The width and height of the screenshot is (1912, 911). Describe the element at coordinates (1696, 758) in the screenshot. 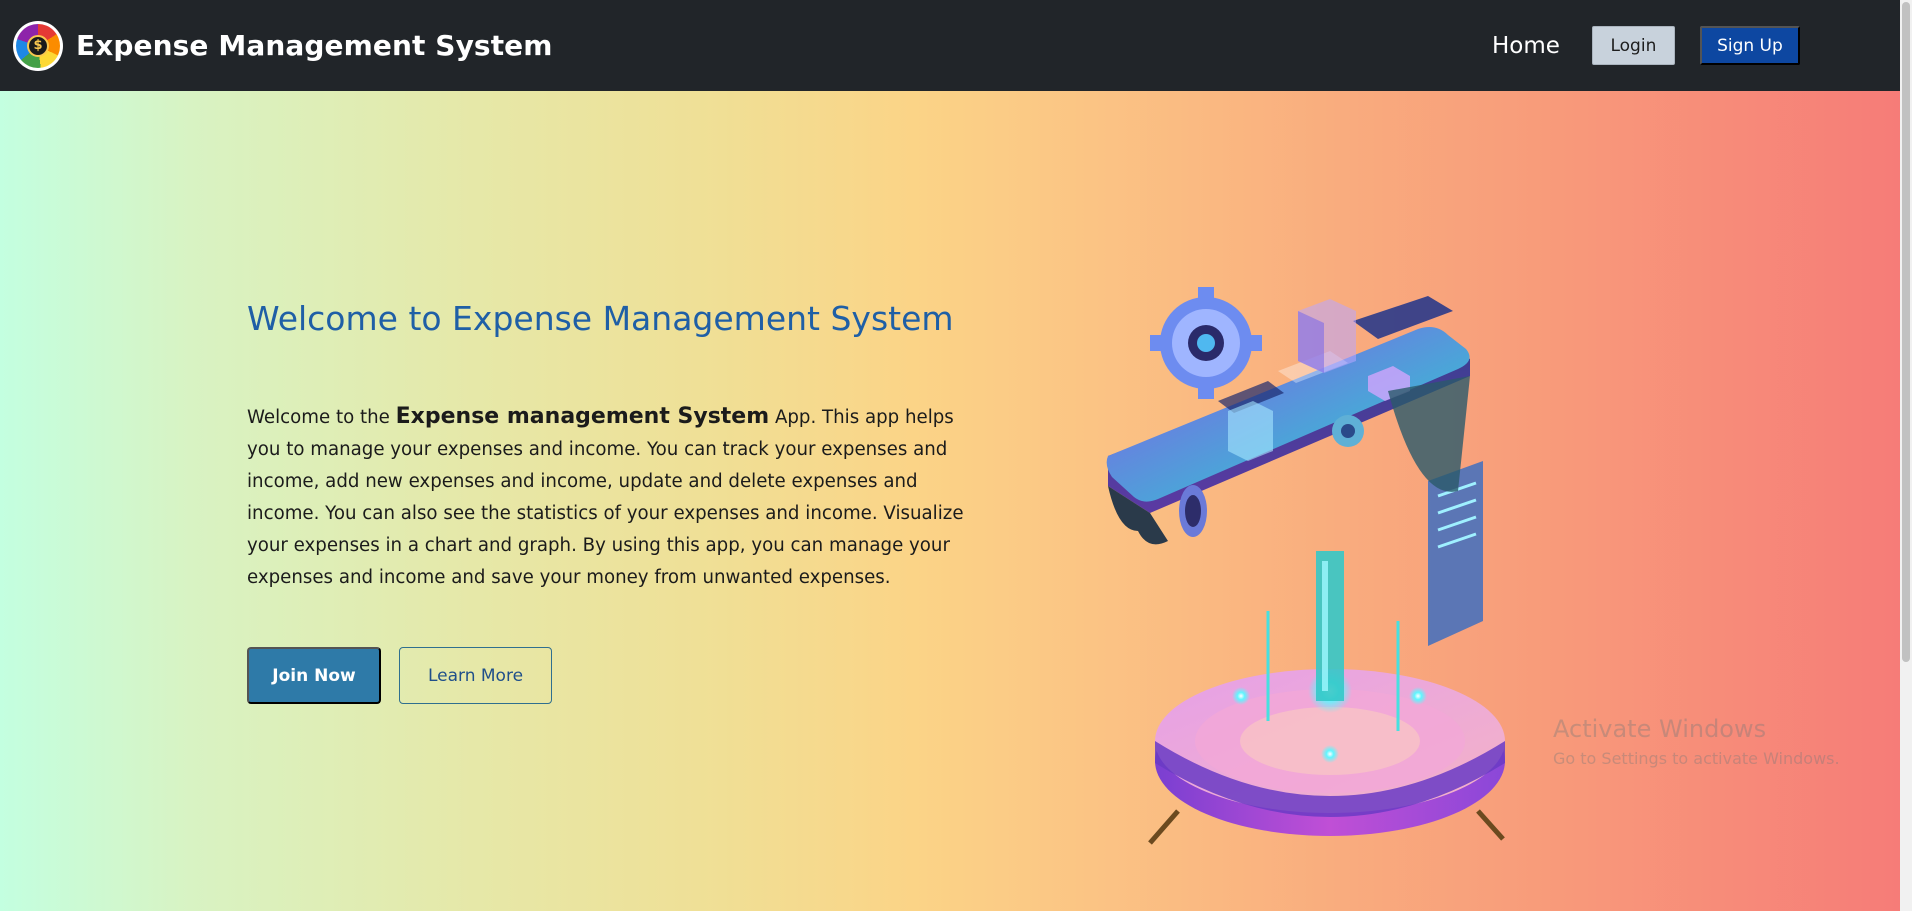

I see `watermark-subtitle: Go to Settings to activate Windows.` at that location.